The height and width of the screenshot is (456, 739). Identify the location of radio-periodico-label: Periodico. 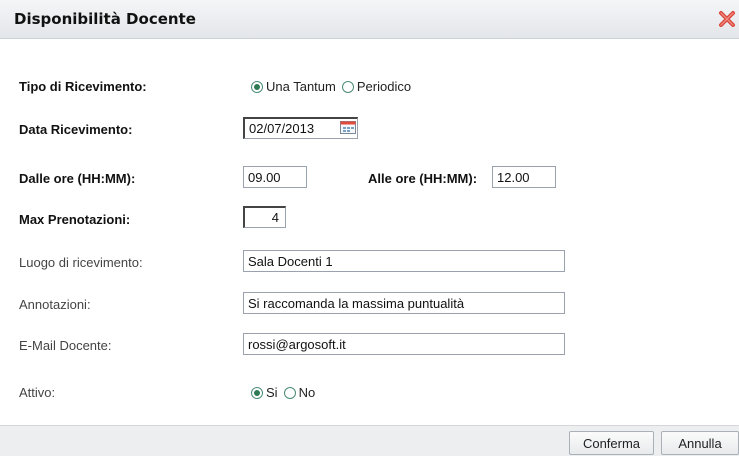
(384, 86).